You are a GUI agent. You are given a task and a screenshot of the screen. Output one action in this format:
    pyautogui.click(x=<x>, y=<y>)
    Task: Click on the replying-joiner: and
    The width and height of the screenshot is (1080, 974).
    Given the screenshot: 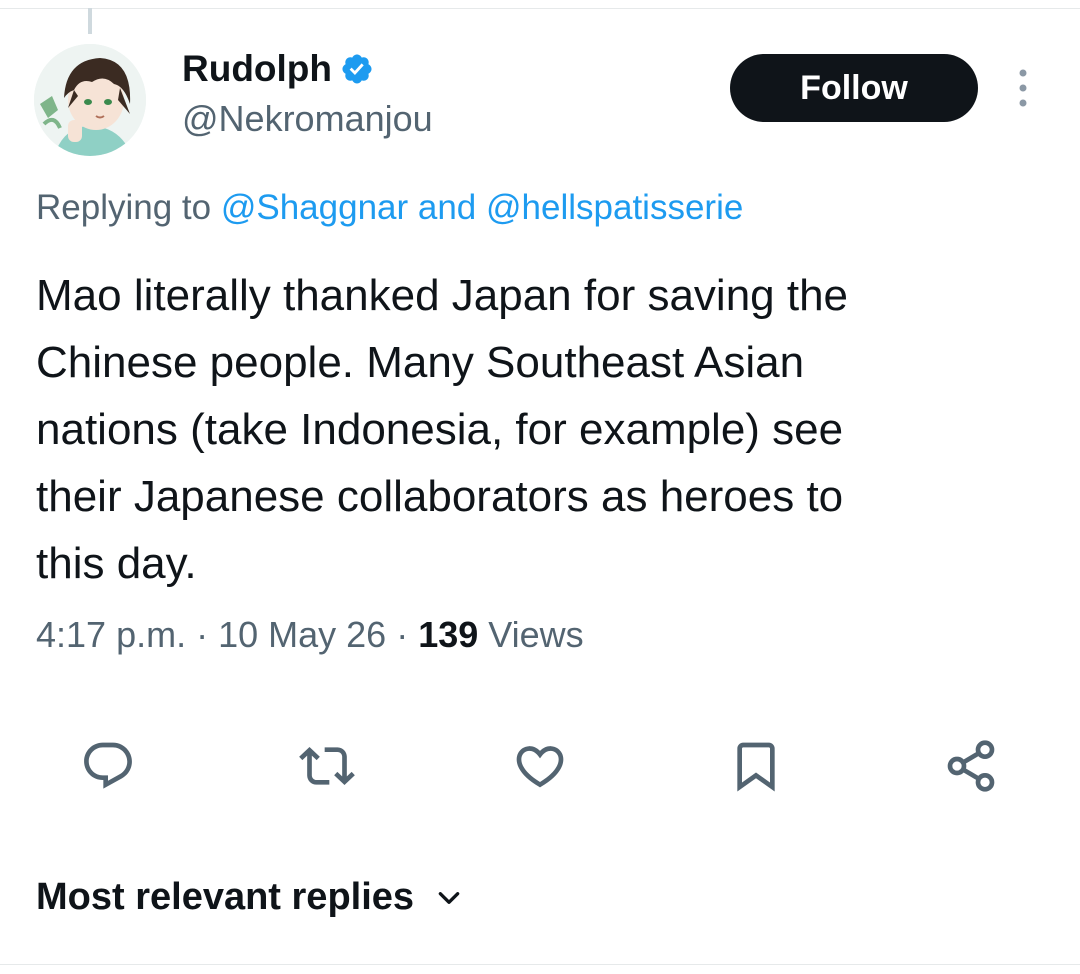 What is the action you would take?
    pyautogui.click(x=447, y=207)
    